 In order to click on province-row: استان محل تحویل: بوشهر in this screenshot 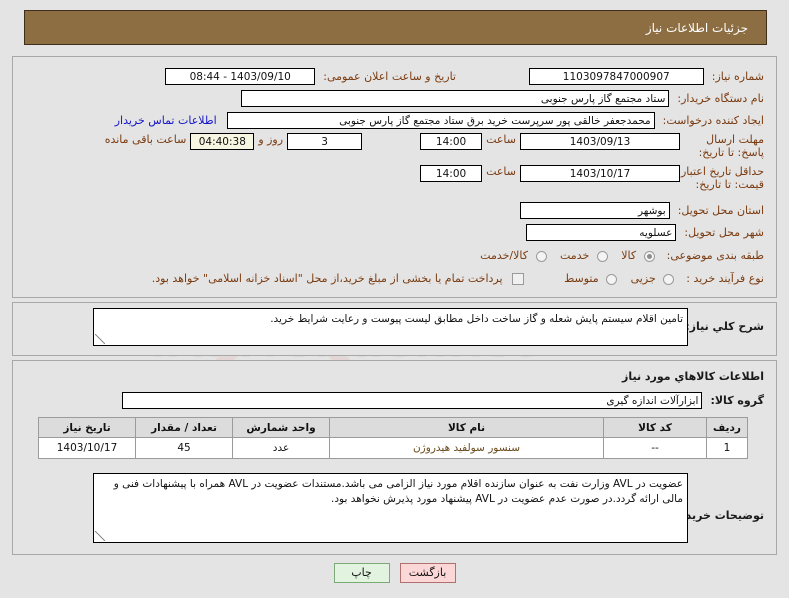, I will do `click(641, 210)`.